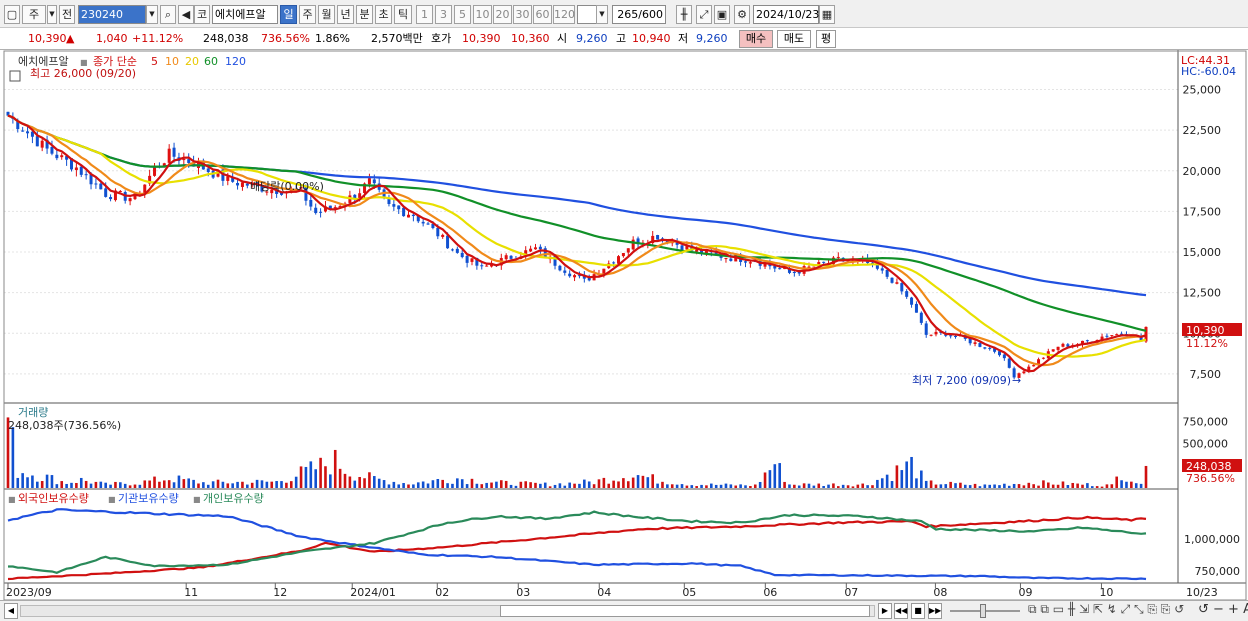 This screenshot has width=1248, height=621. Describe the element at coordinates (522, 14) in the screenshot. I see `minute-30: 30` at that location.